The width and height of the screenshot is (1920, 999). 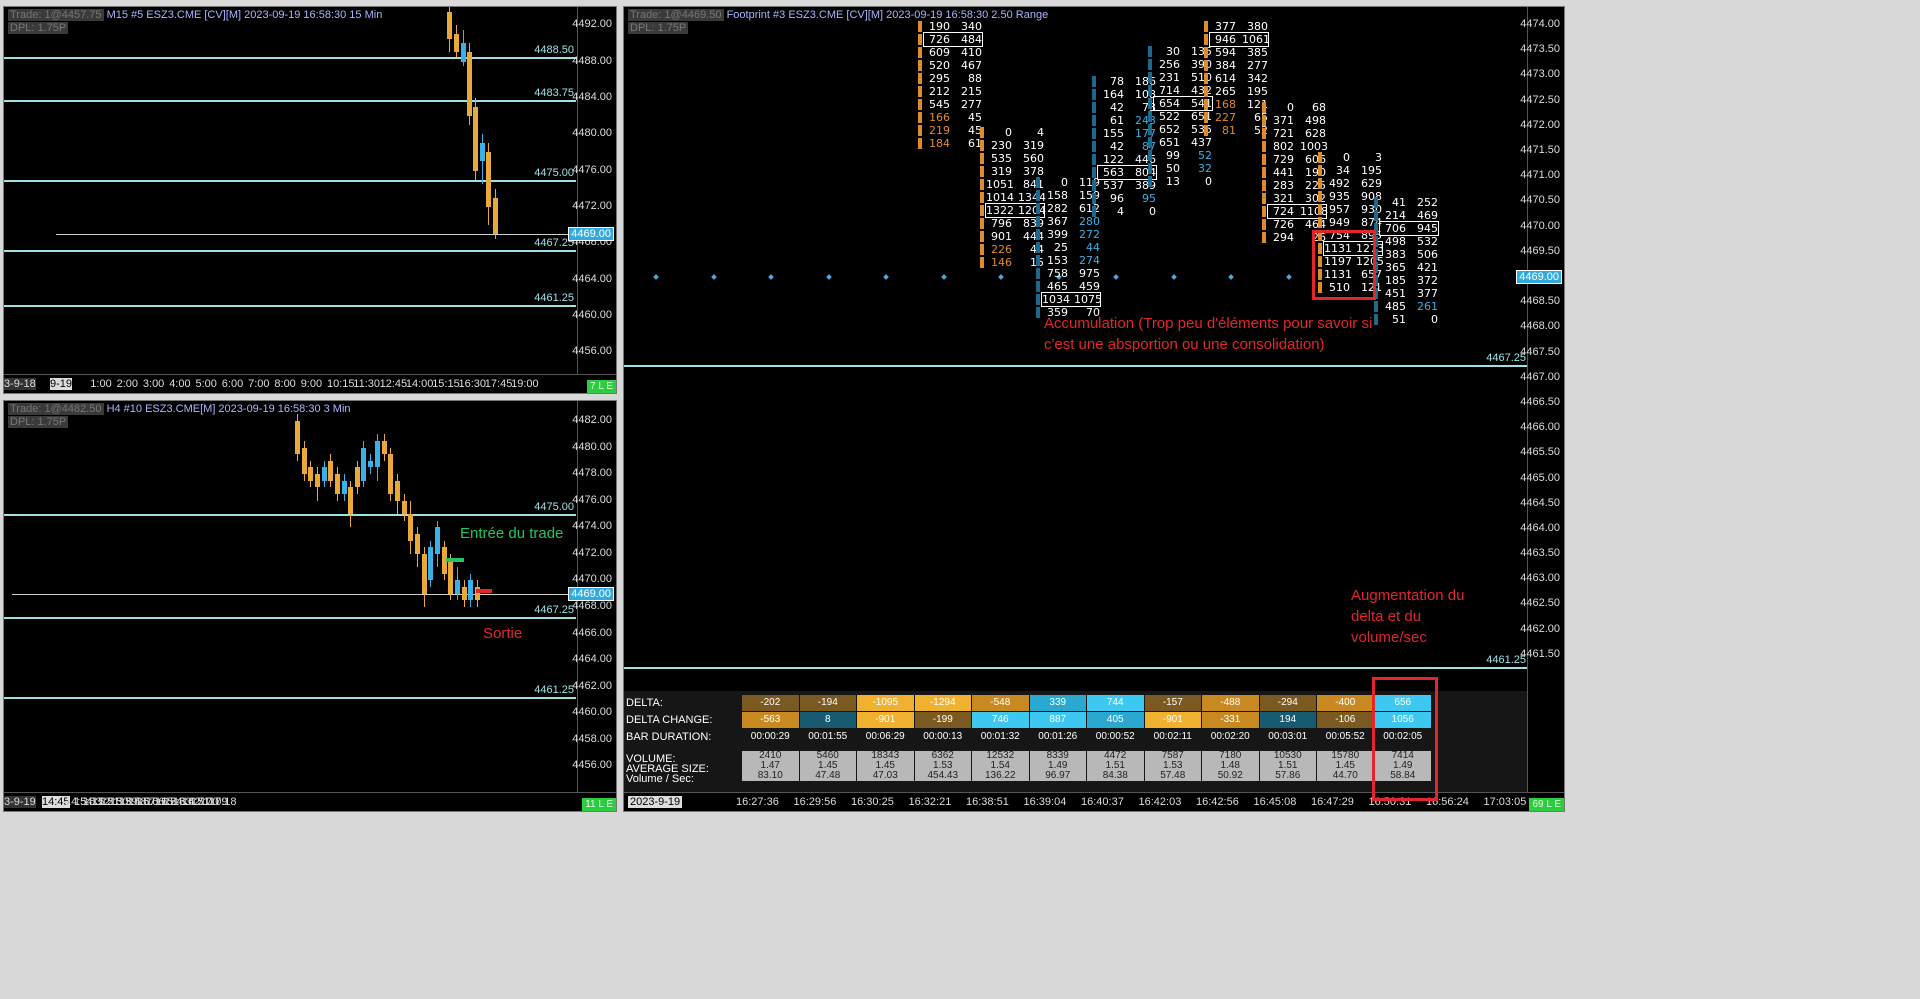 I want to click on bid-volume: 96, so click(x=1117, y=199).